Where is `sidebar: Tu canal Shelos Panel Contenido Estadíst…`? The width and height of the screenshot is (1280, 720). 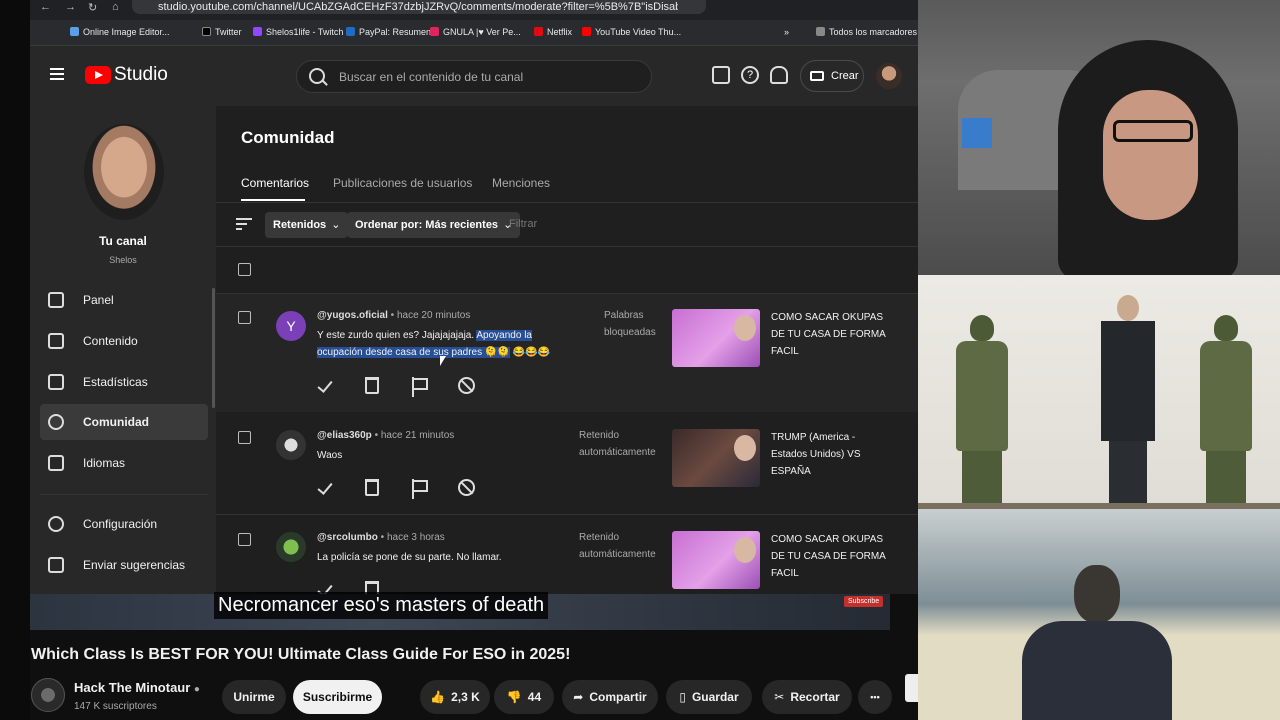 sidebar: Tu canal Shelos Panel Contenido Estadíst… is located at coordinates (123, 350).